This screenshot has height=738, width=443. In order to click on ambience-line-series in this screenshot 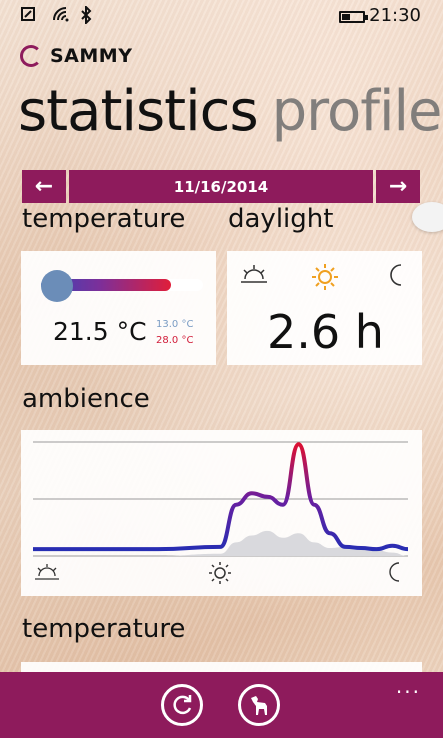, I will do `click(220, 497)`.